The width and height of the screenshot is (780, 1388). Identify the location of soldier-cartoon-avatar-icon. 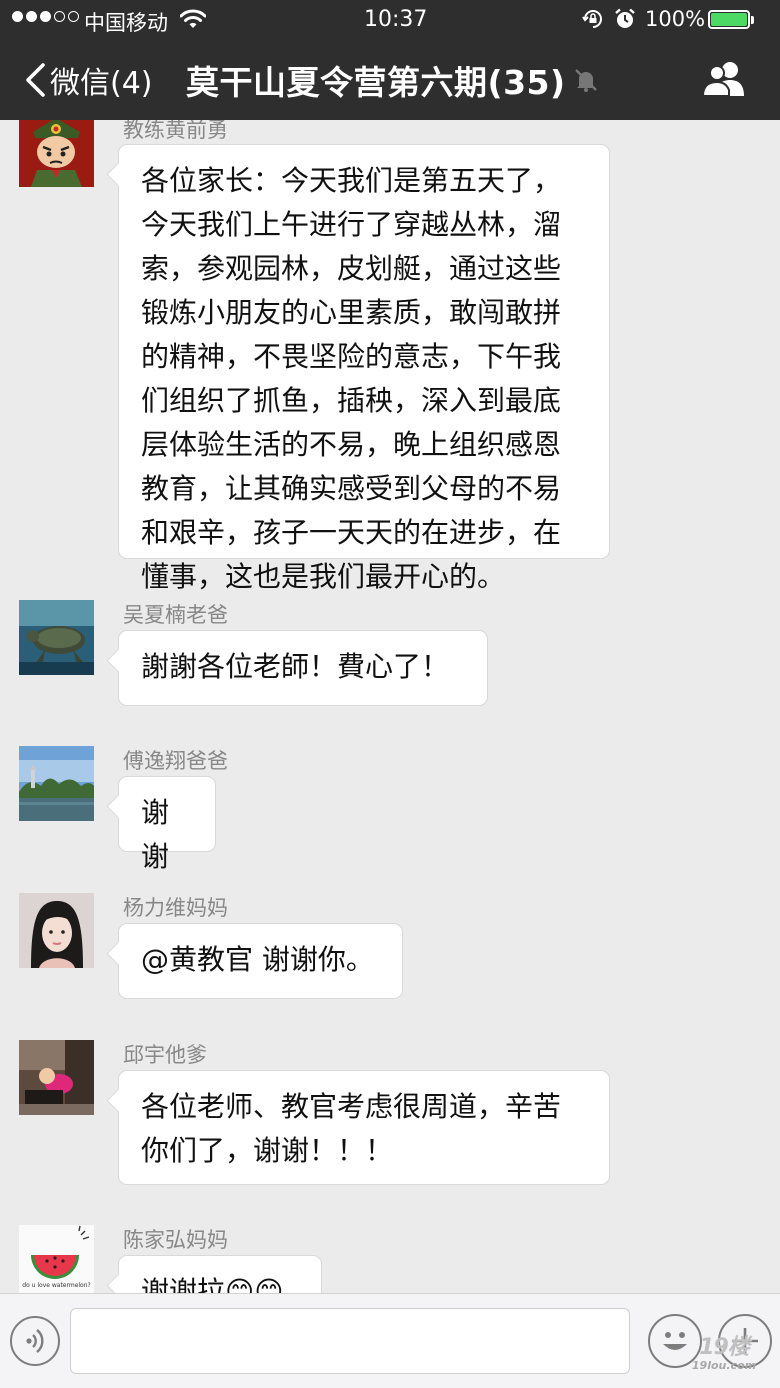
(56, 153).